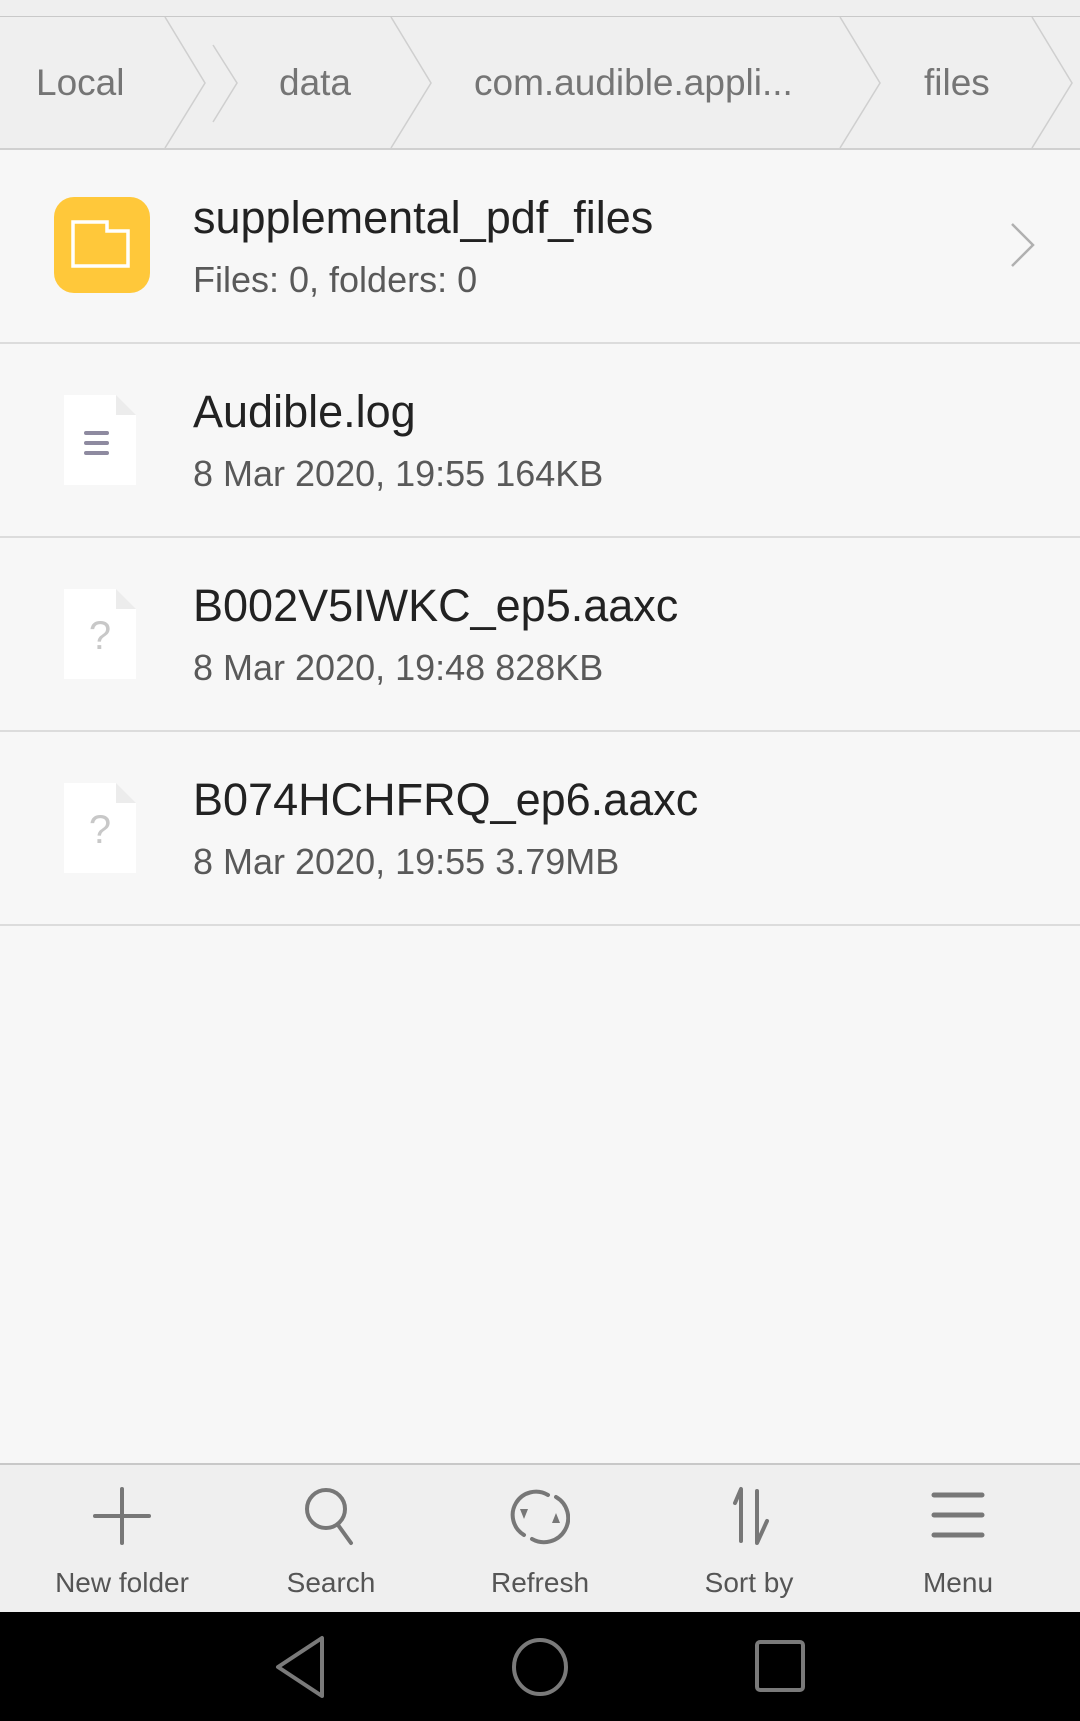 Image resolution: width=1080 pixels, height=1721 pixels. What do you see at coordinates (540, 1517) in the screenshot?
I see `refresh-icon` at bounding box center [540, 1517].